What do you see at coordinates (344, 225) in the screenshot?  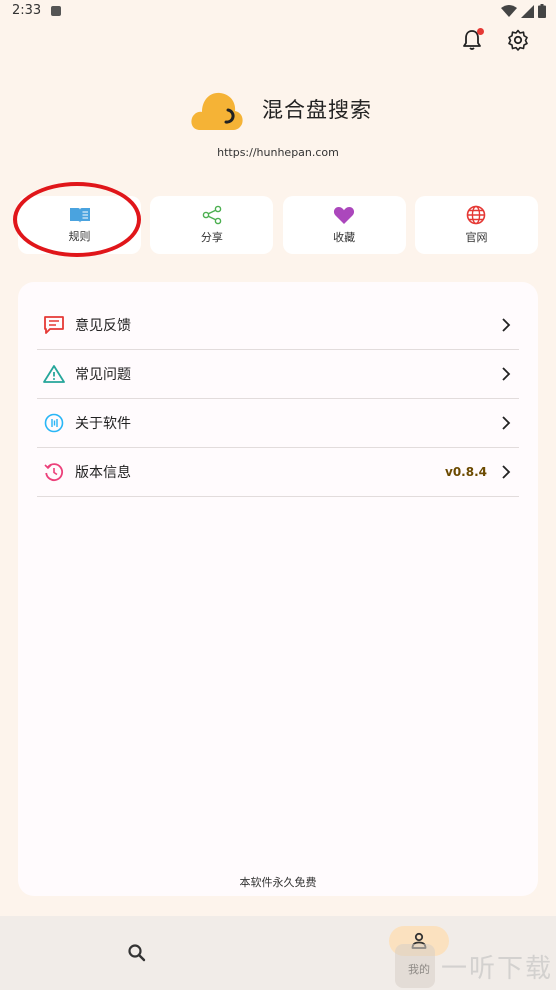 I see `quick-favorites-button: 收藏` at bounding box center [344, 225].